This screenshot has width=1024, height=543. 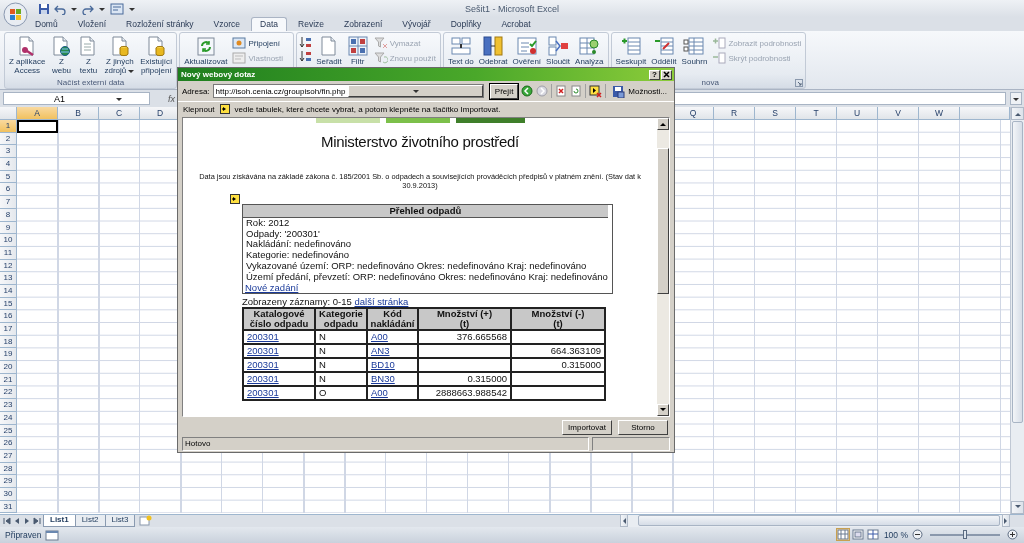 What do you see at coordinates (654, 74) in the screenshot?
I see `help-button: ?` at bounding box center [654, 74].